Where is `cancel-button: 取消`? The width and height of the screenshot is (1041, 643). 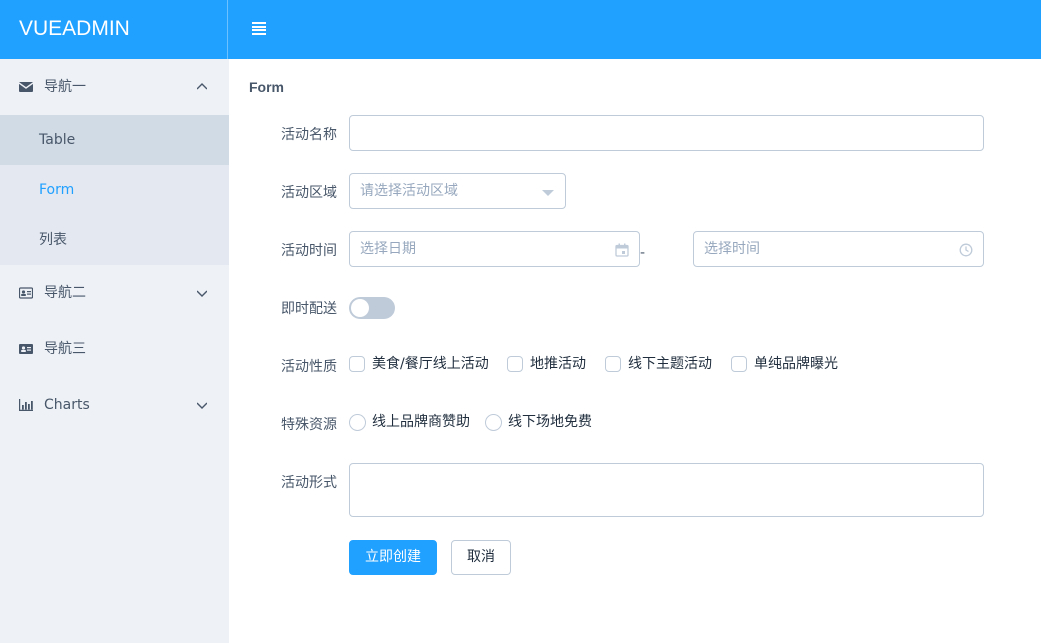
cancel-button: 取消 is located at coordinates (481, 557).